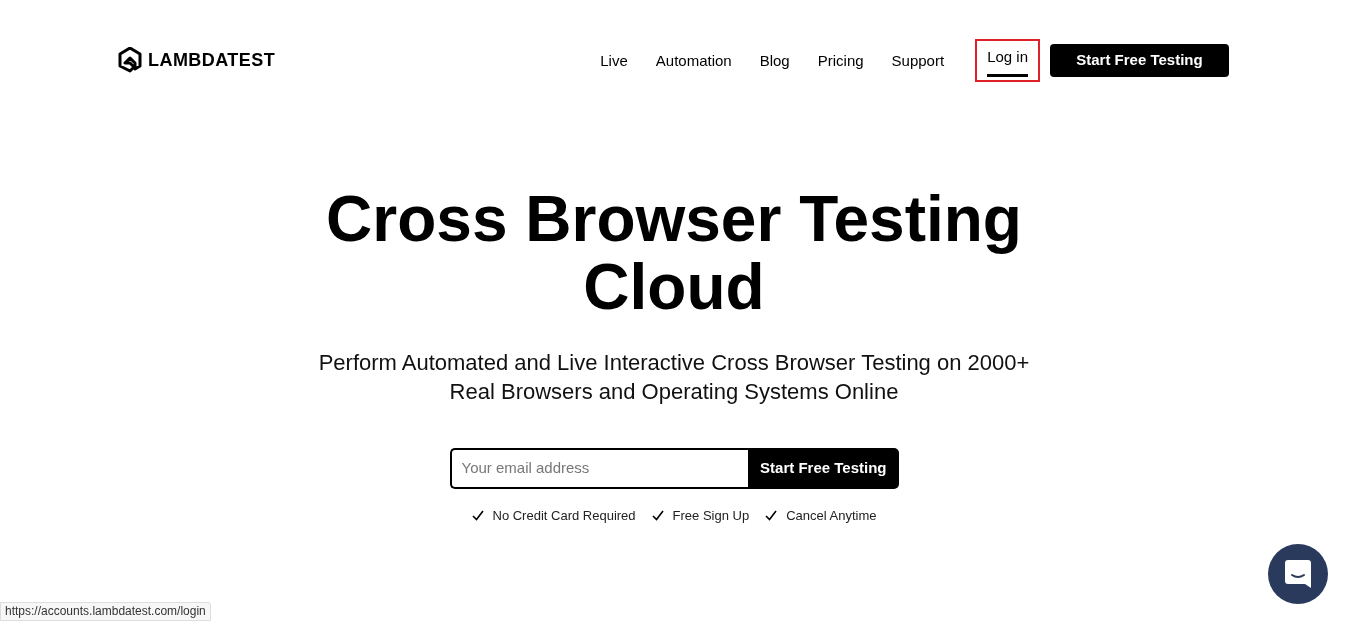  Describe the element at coordinates (774, 60) in the screenshot. I see `nav-link: Blog` at that location.